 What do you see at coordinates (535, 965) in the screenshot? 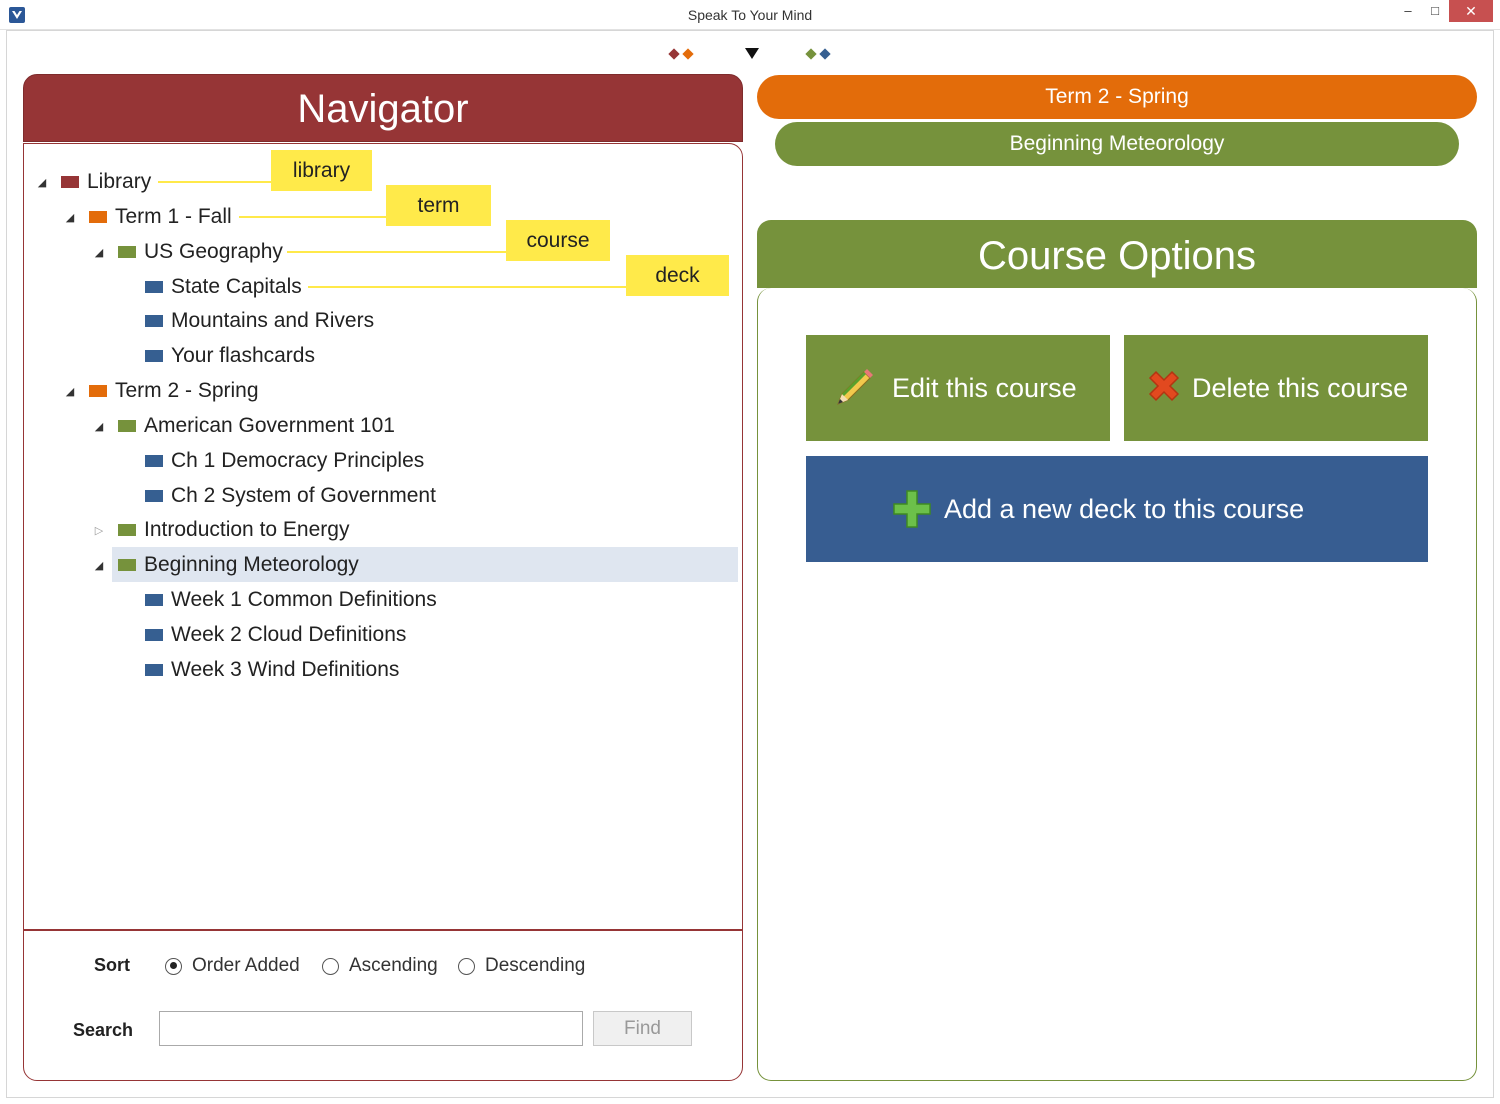
I see `radio-label: Descending` at bounding box center [535, 965].